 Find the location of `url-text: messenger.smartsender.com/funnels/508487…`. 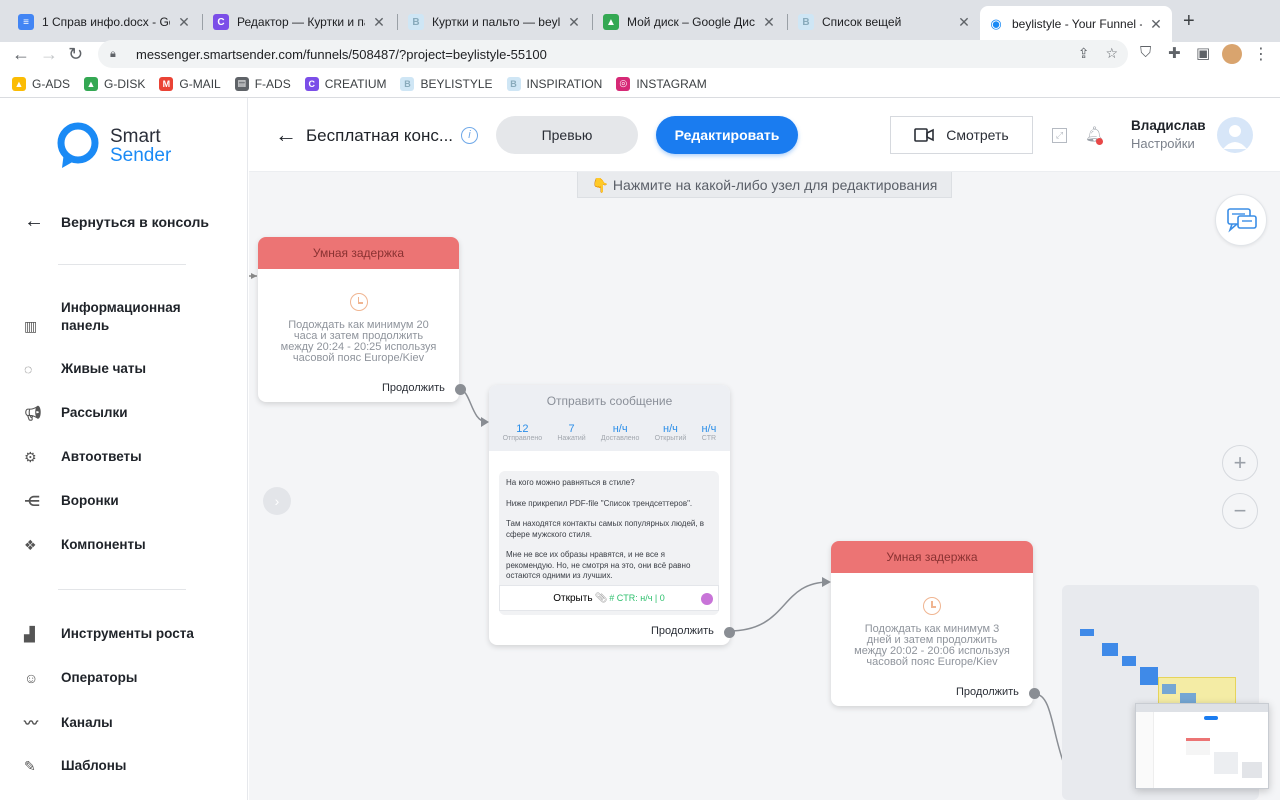

url-text: messenger.smartsender.com/funnels/508487… is located at coordinates (341, 54).